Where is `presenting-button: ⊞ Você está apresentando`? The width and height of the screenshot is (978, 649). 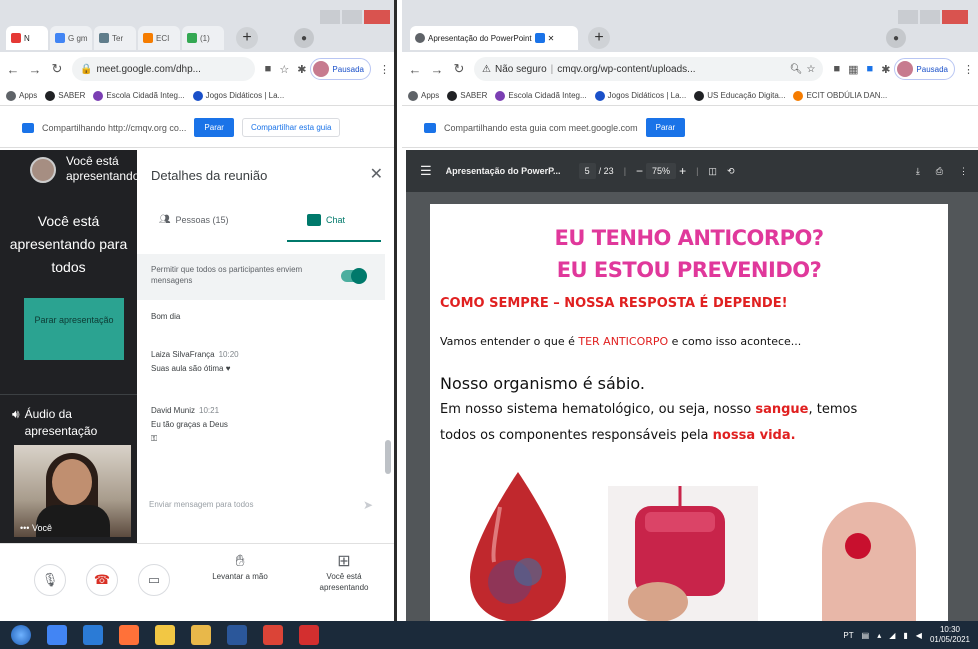
presenting-button: ⊞ Você está apresentando is located at coordinates (344, 573).